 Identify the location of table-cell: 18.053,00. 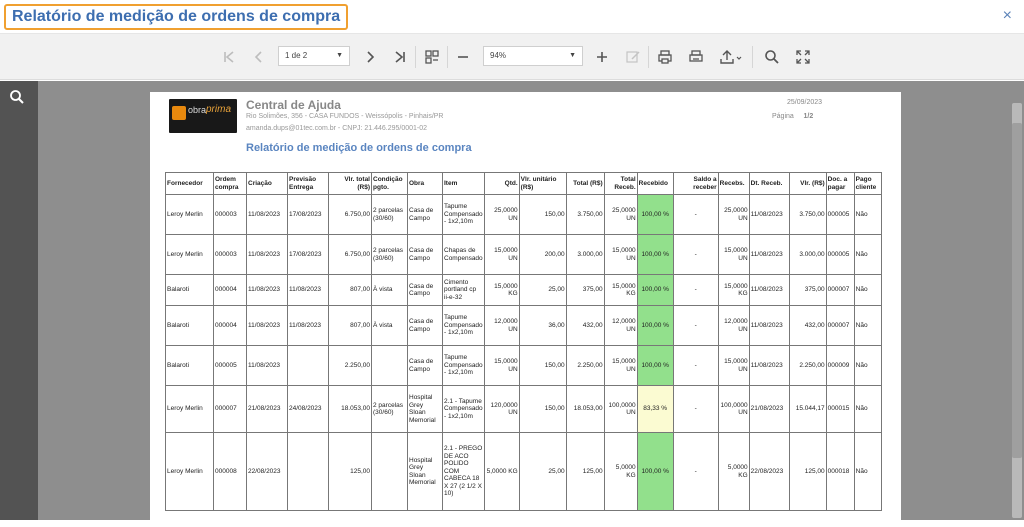
(585, 409).